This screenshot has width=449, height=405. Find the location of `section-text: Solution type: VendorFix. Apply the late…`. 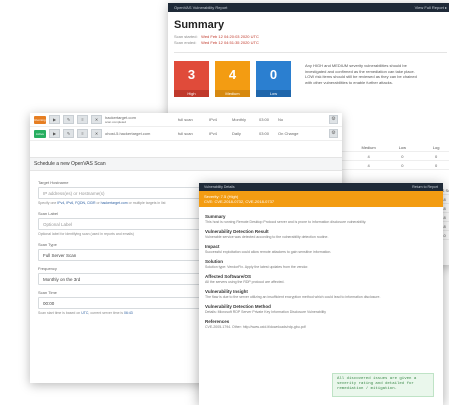

section-text: Solution type: VendorFix. Apply the late… is located at coordinates (257, 267).